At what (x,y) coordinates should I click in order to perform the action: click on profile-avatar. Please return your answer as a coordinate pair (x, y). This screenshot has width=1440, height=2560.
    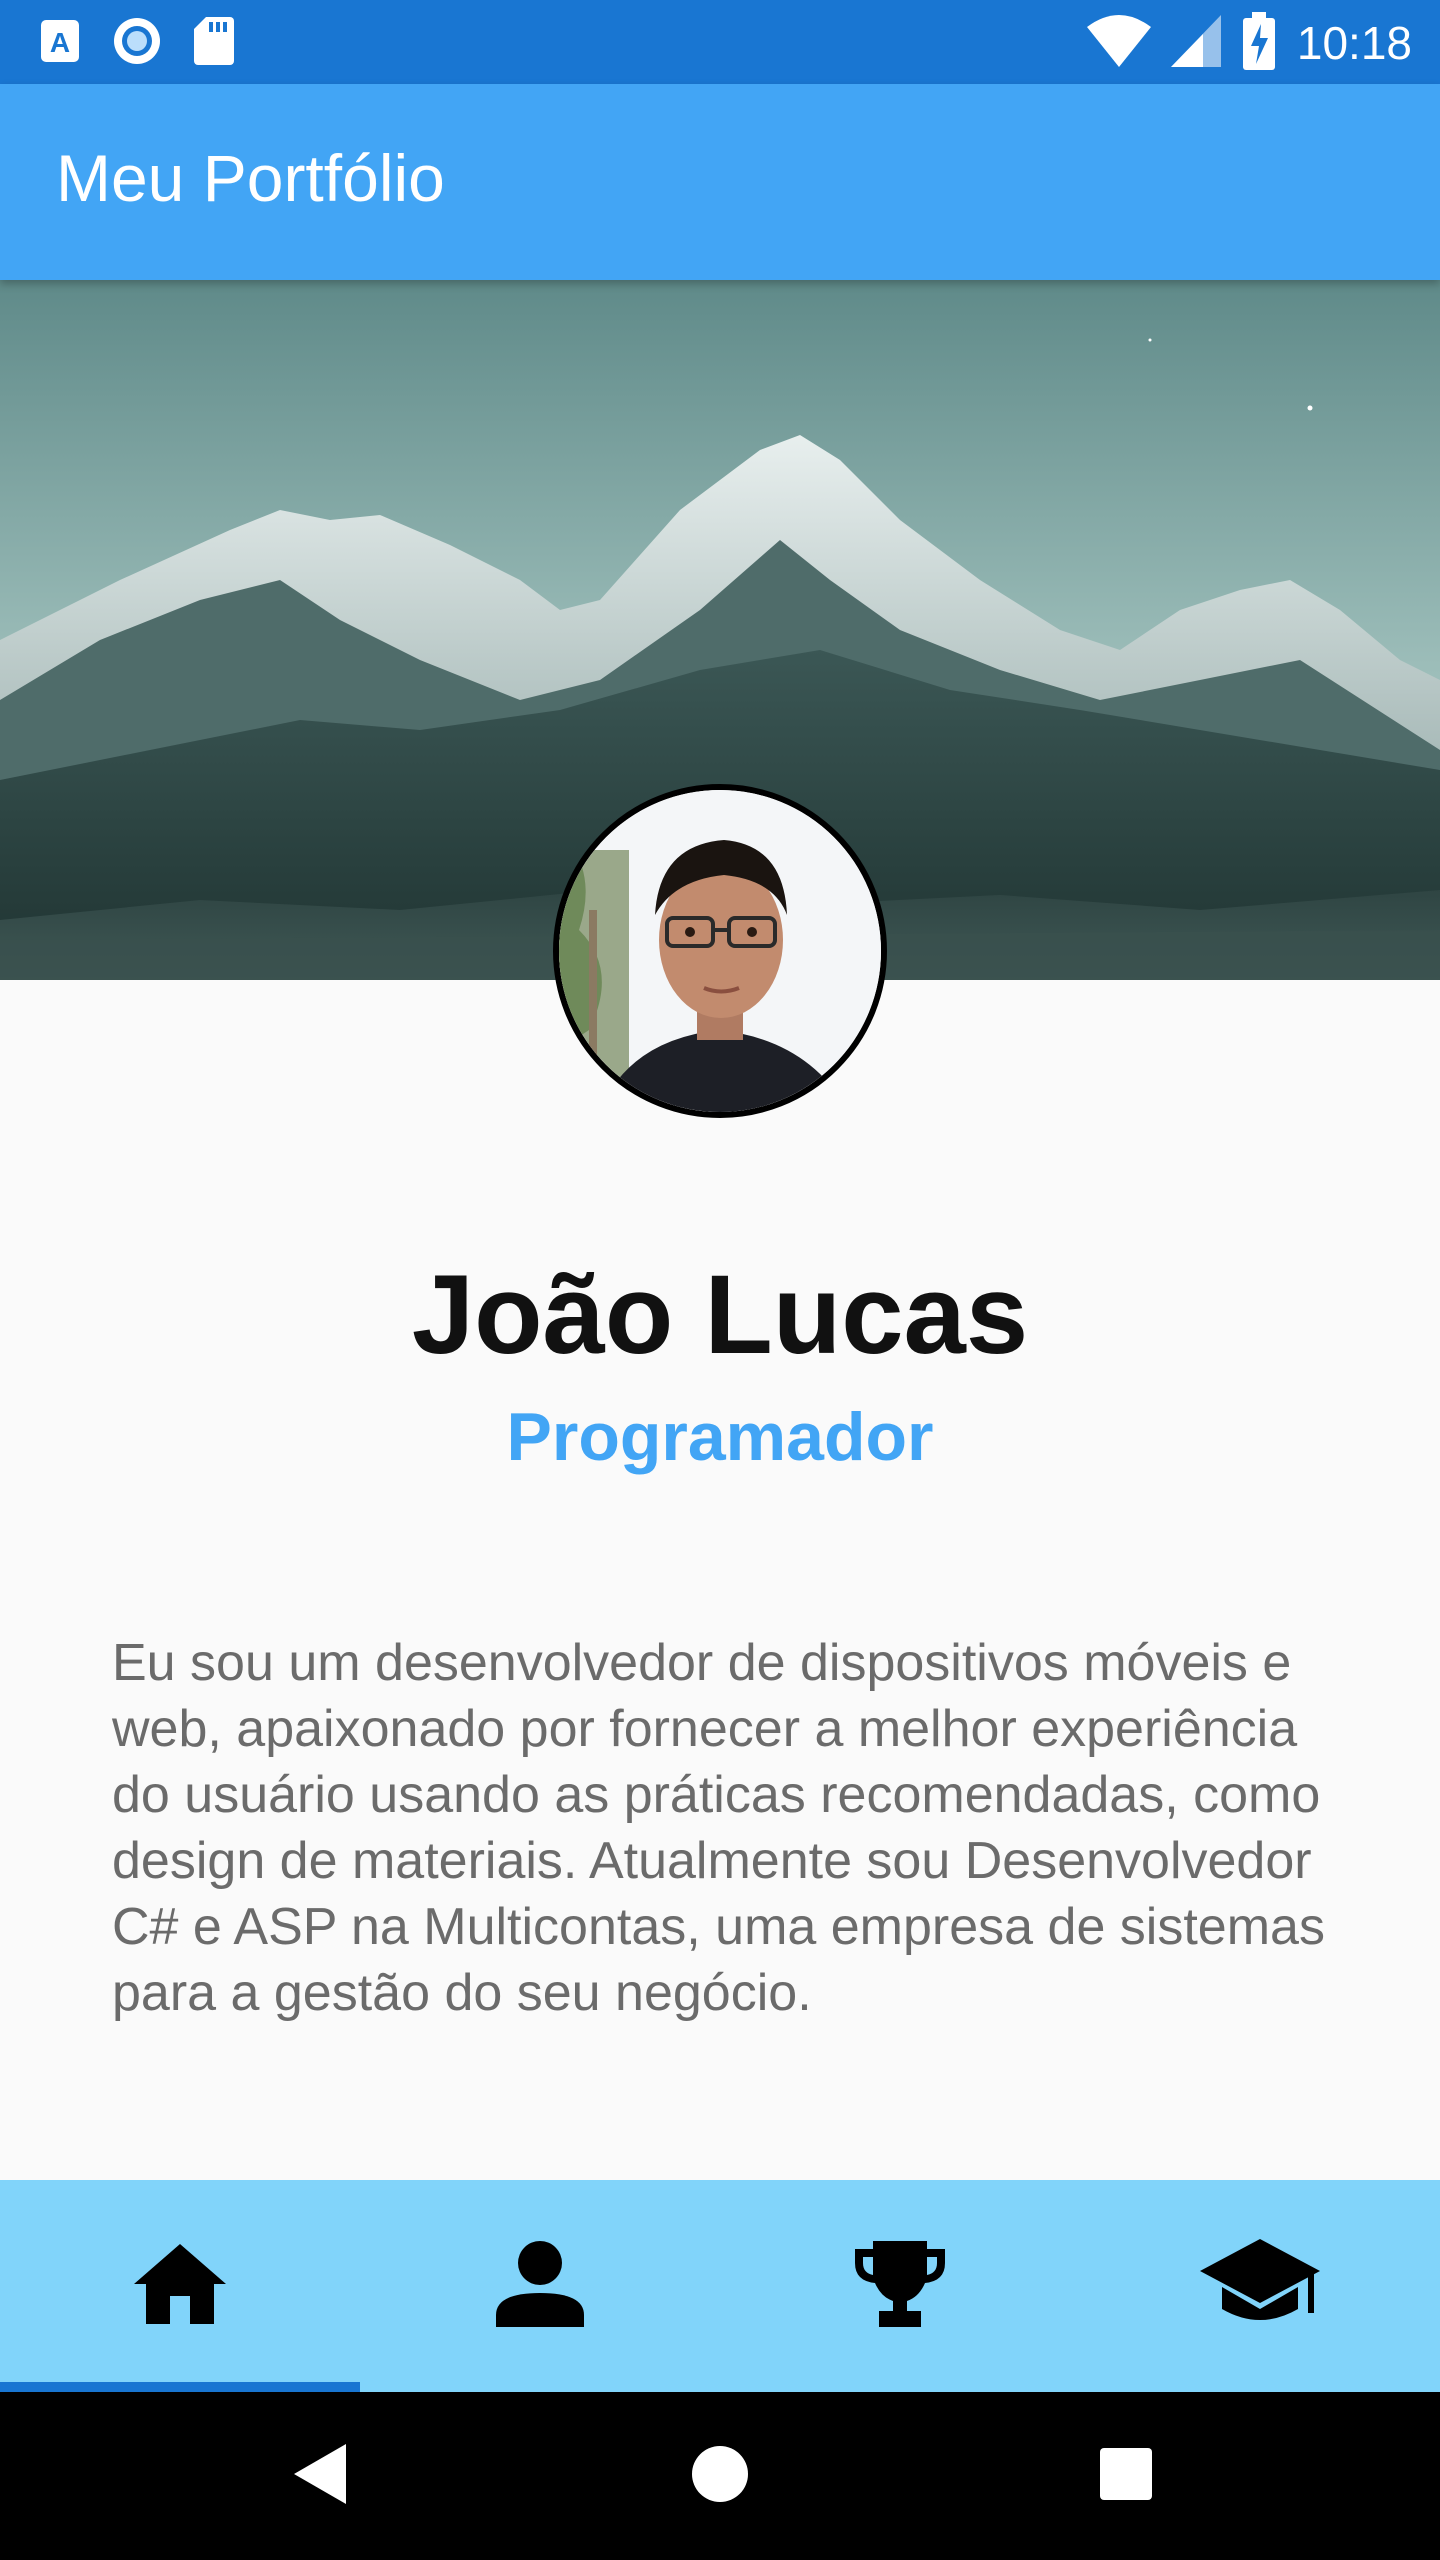
    Looking at the image, I should click on (720, 951).